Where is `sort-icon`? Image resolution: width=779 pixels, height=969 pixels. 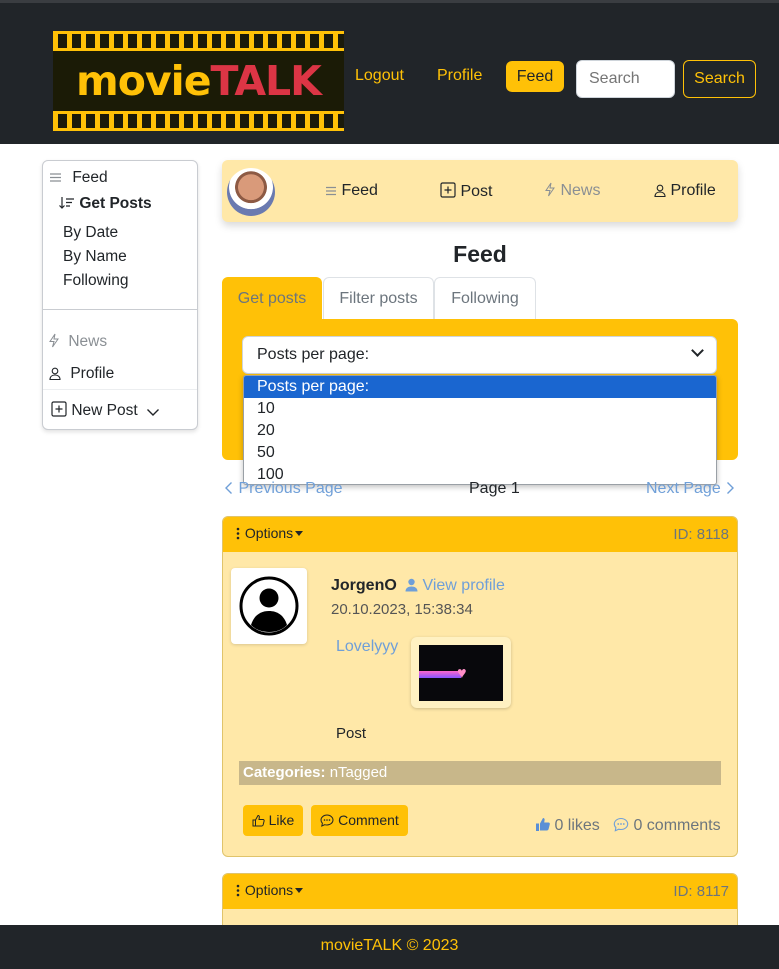 sort-icon is located at coordinates (66, 203).